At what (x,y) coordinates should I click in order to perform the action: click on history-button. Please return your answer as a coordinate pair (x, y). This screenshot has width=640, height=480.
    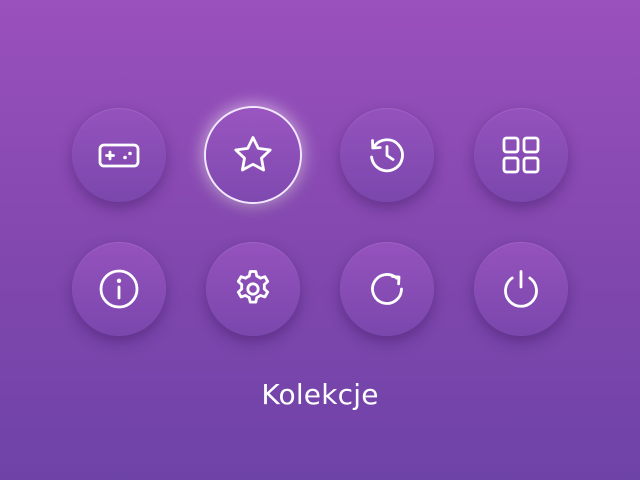
    Looking at the image, I should click on (387, 155).